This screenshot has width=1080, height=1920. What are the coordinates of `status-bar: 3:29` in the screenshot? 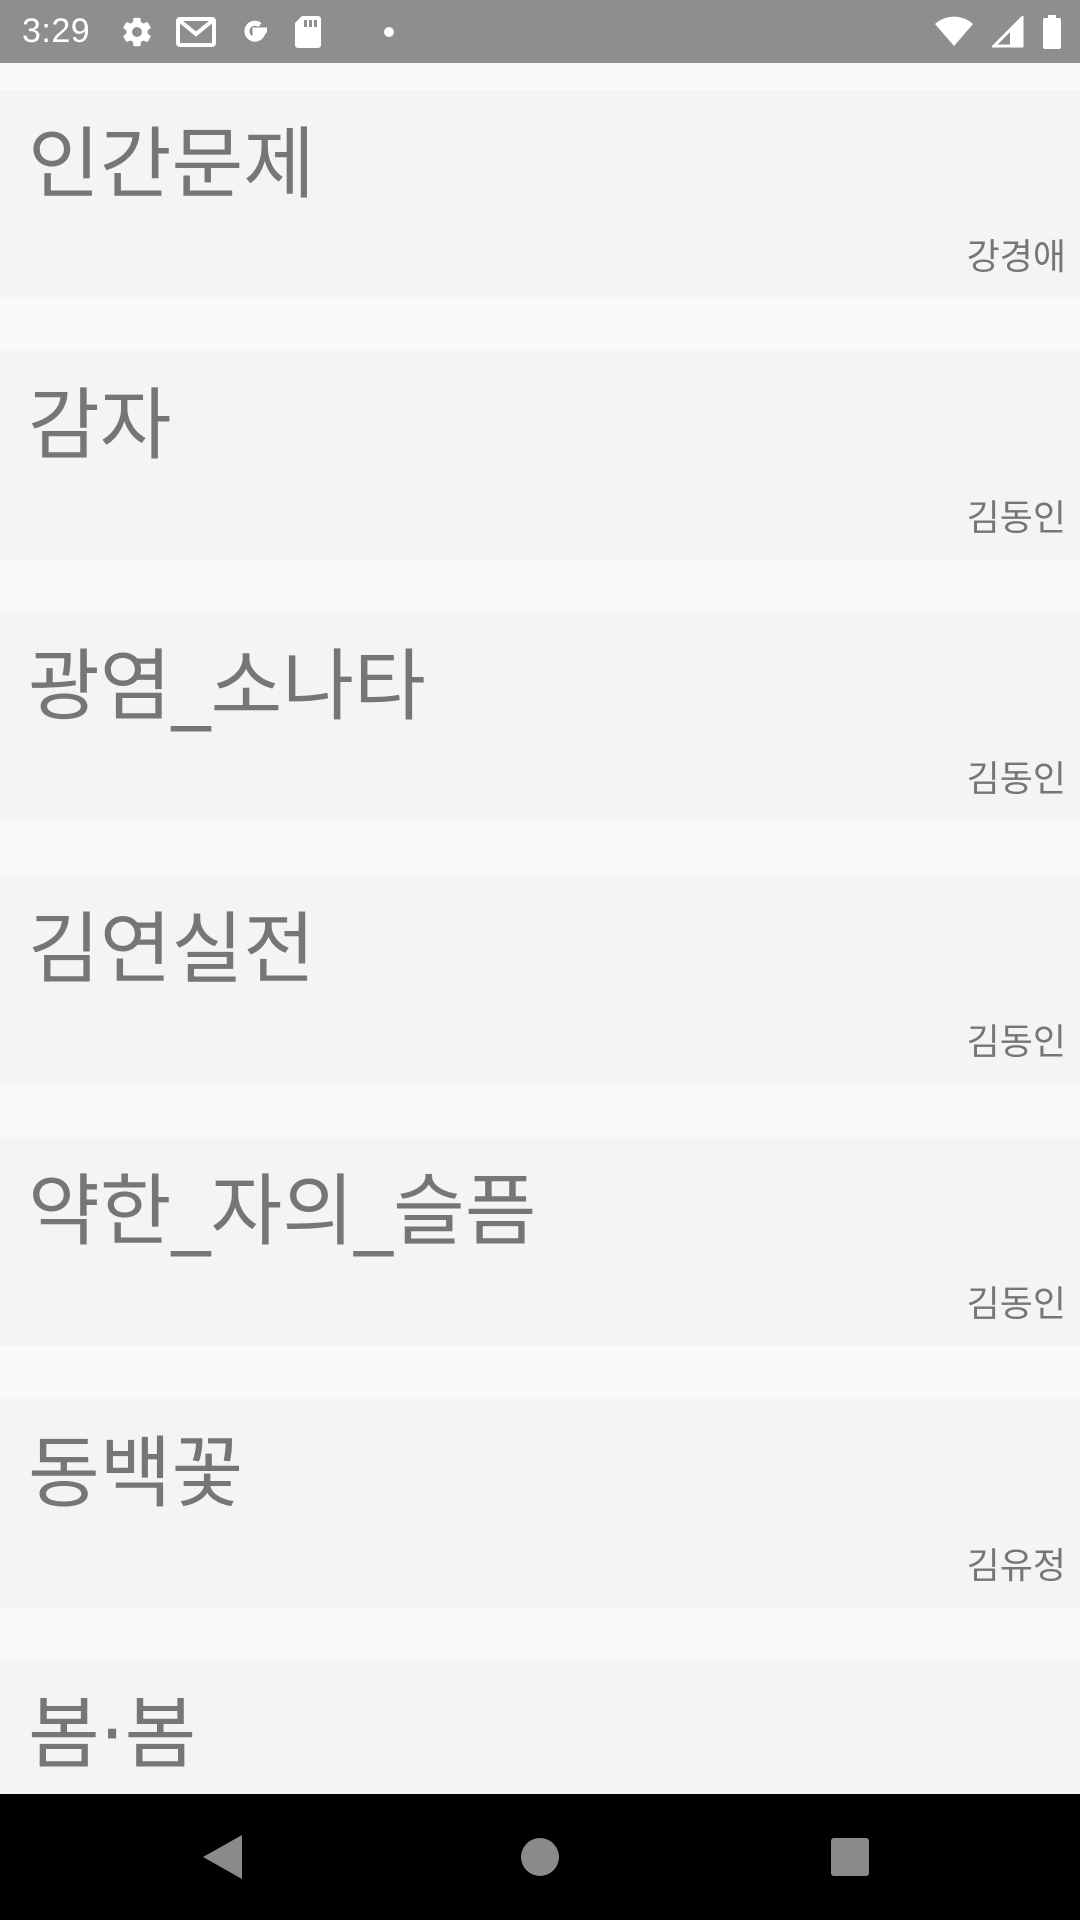 It's located at (540, 31).